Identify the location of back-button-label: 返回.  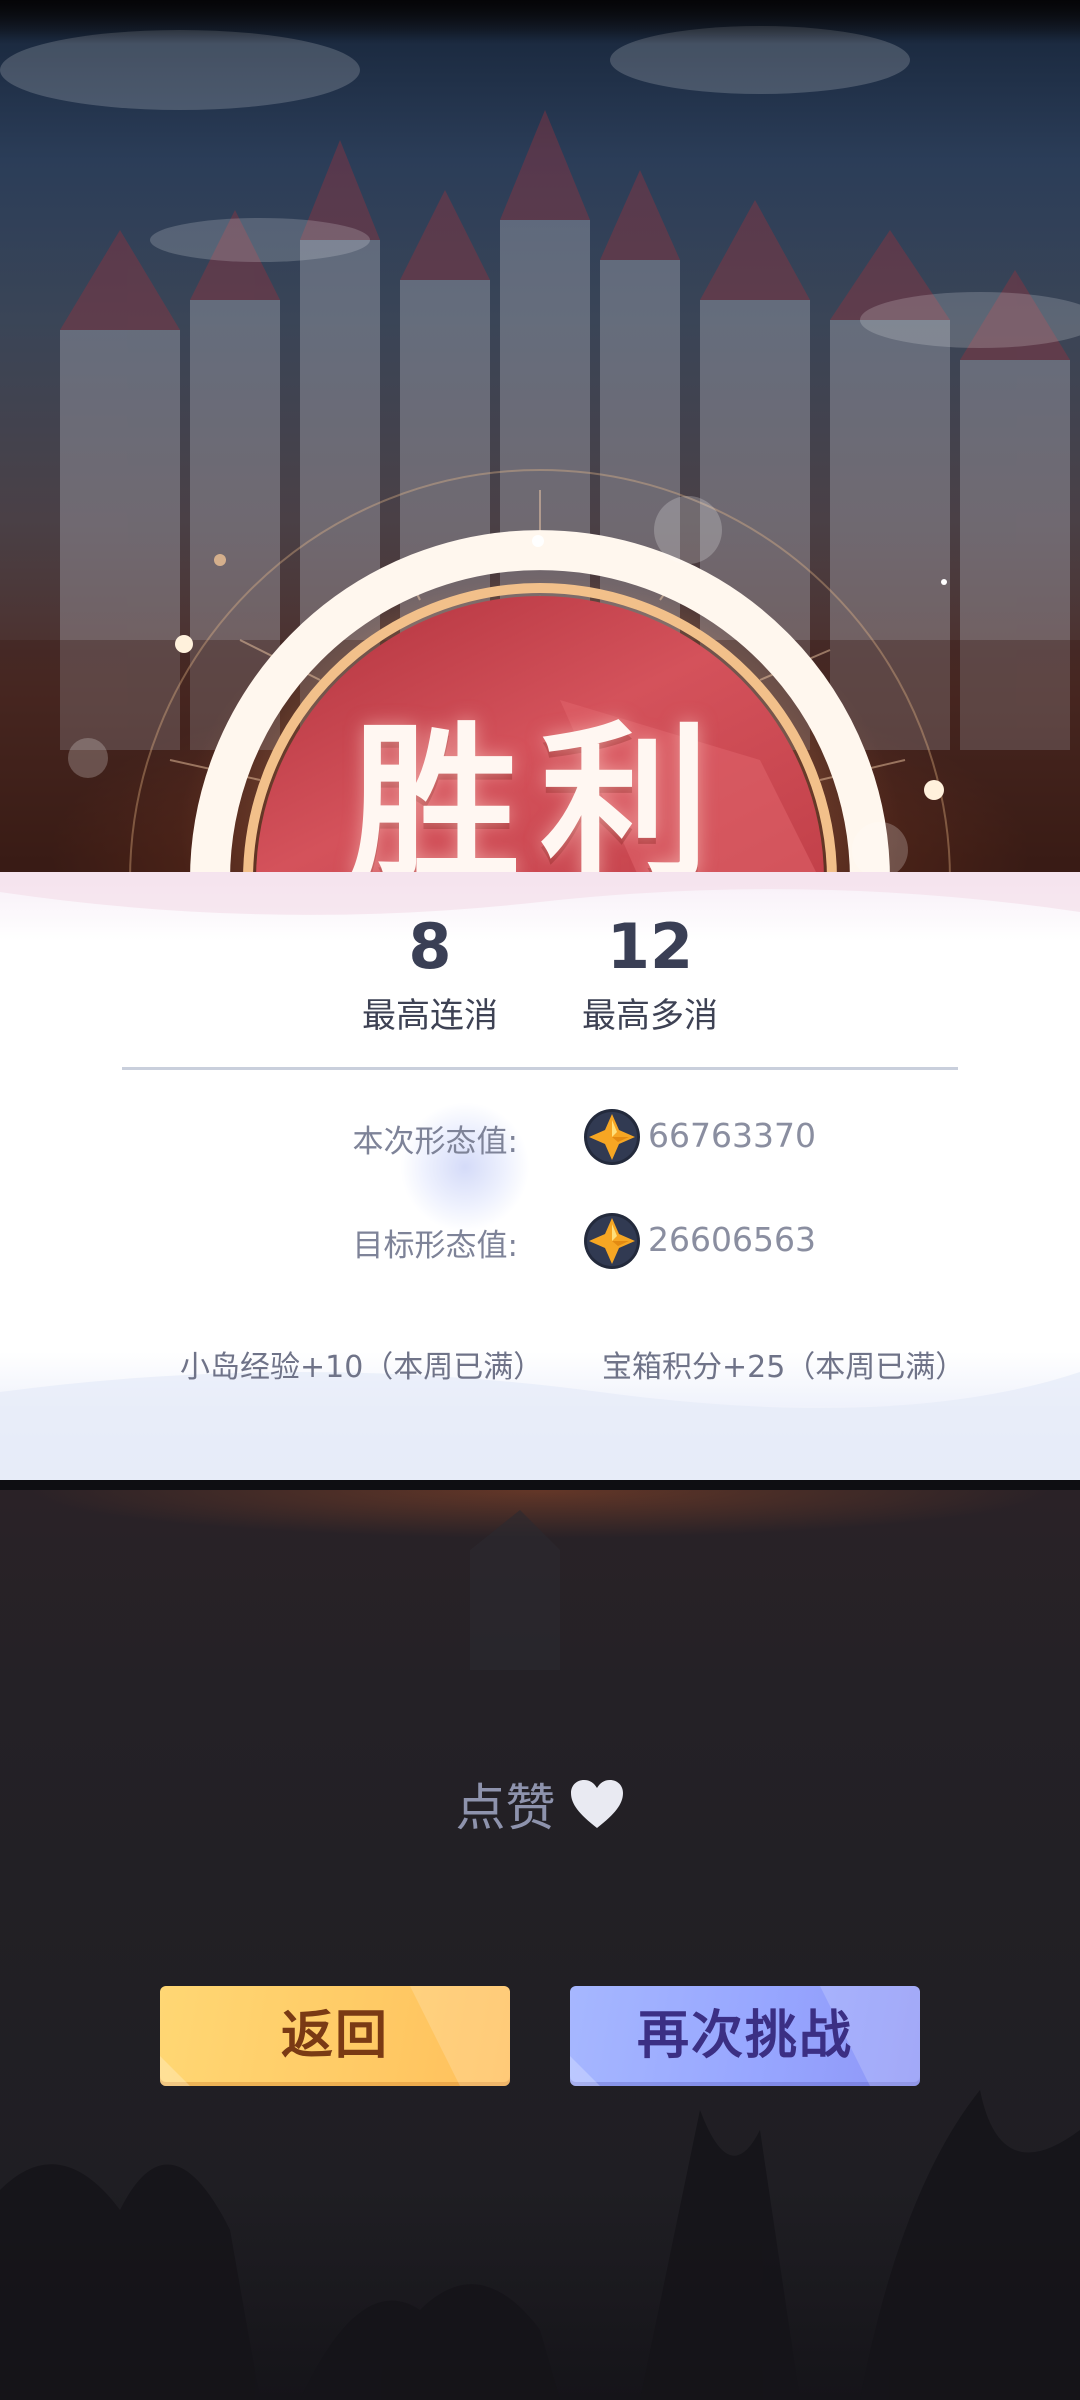
(334, 2035).